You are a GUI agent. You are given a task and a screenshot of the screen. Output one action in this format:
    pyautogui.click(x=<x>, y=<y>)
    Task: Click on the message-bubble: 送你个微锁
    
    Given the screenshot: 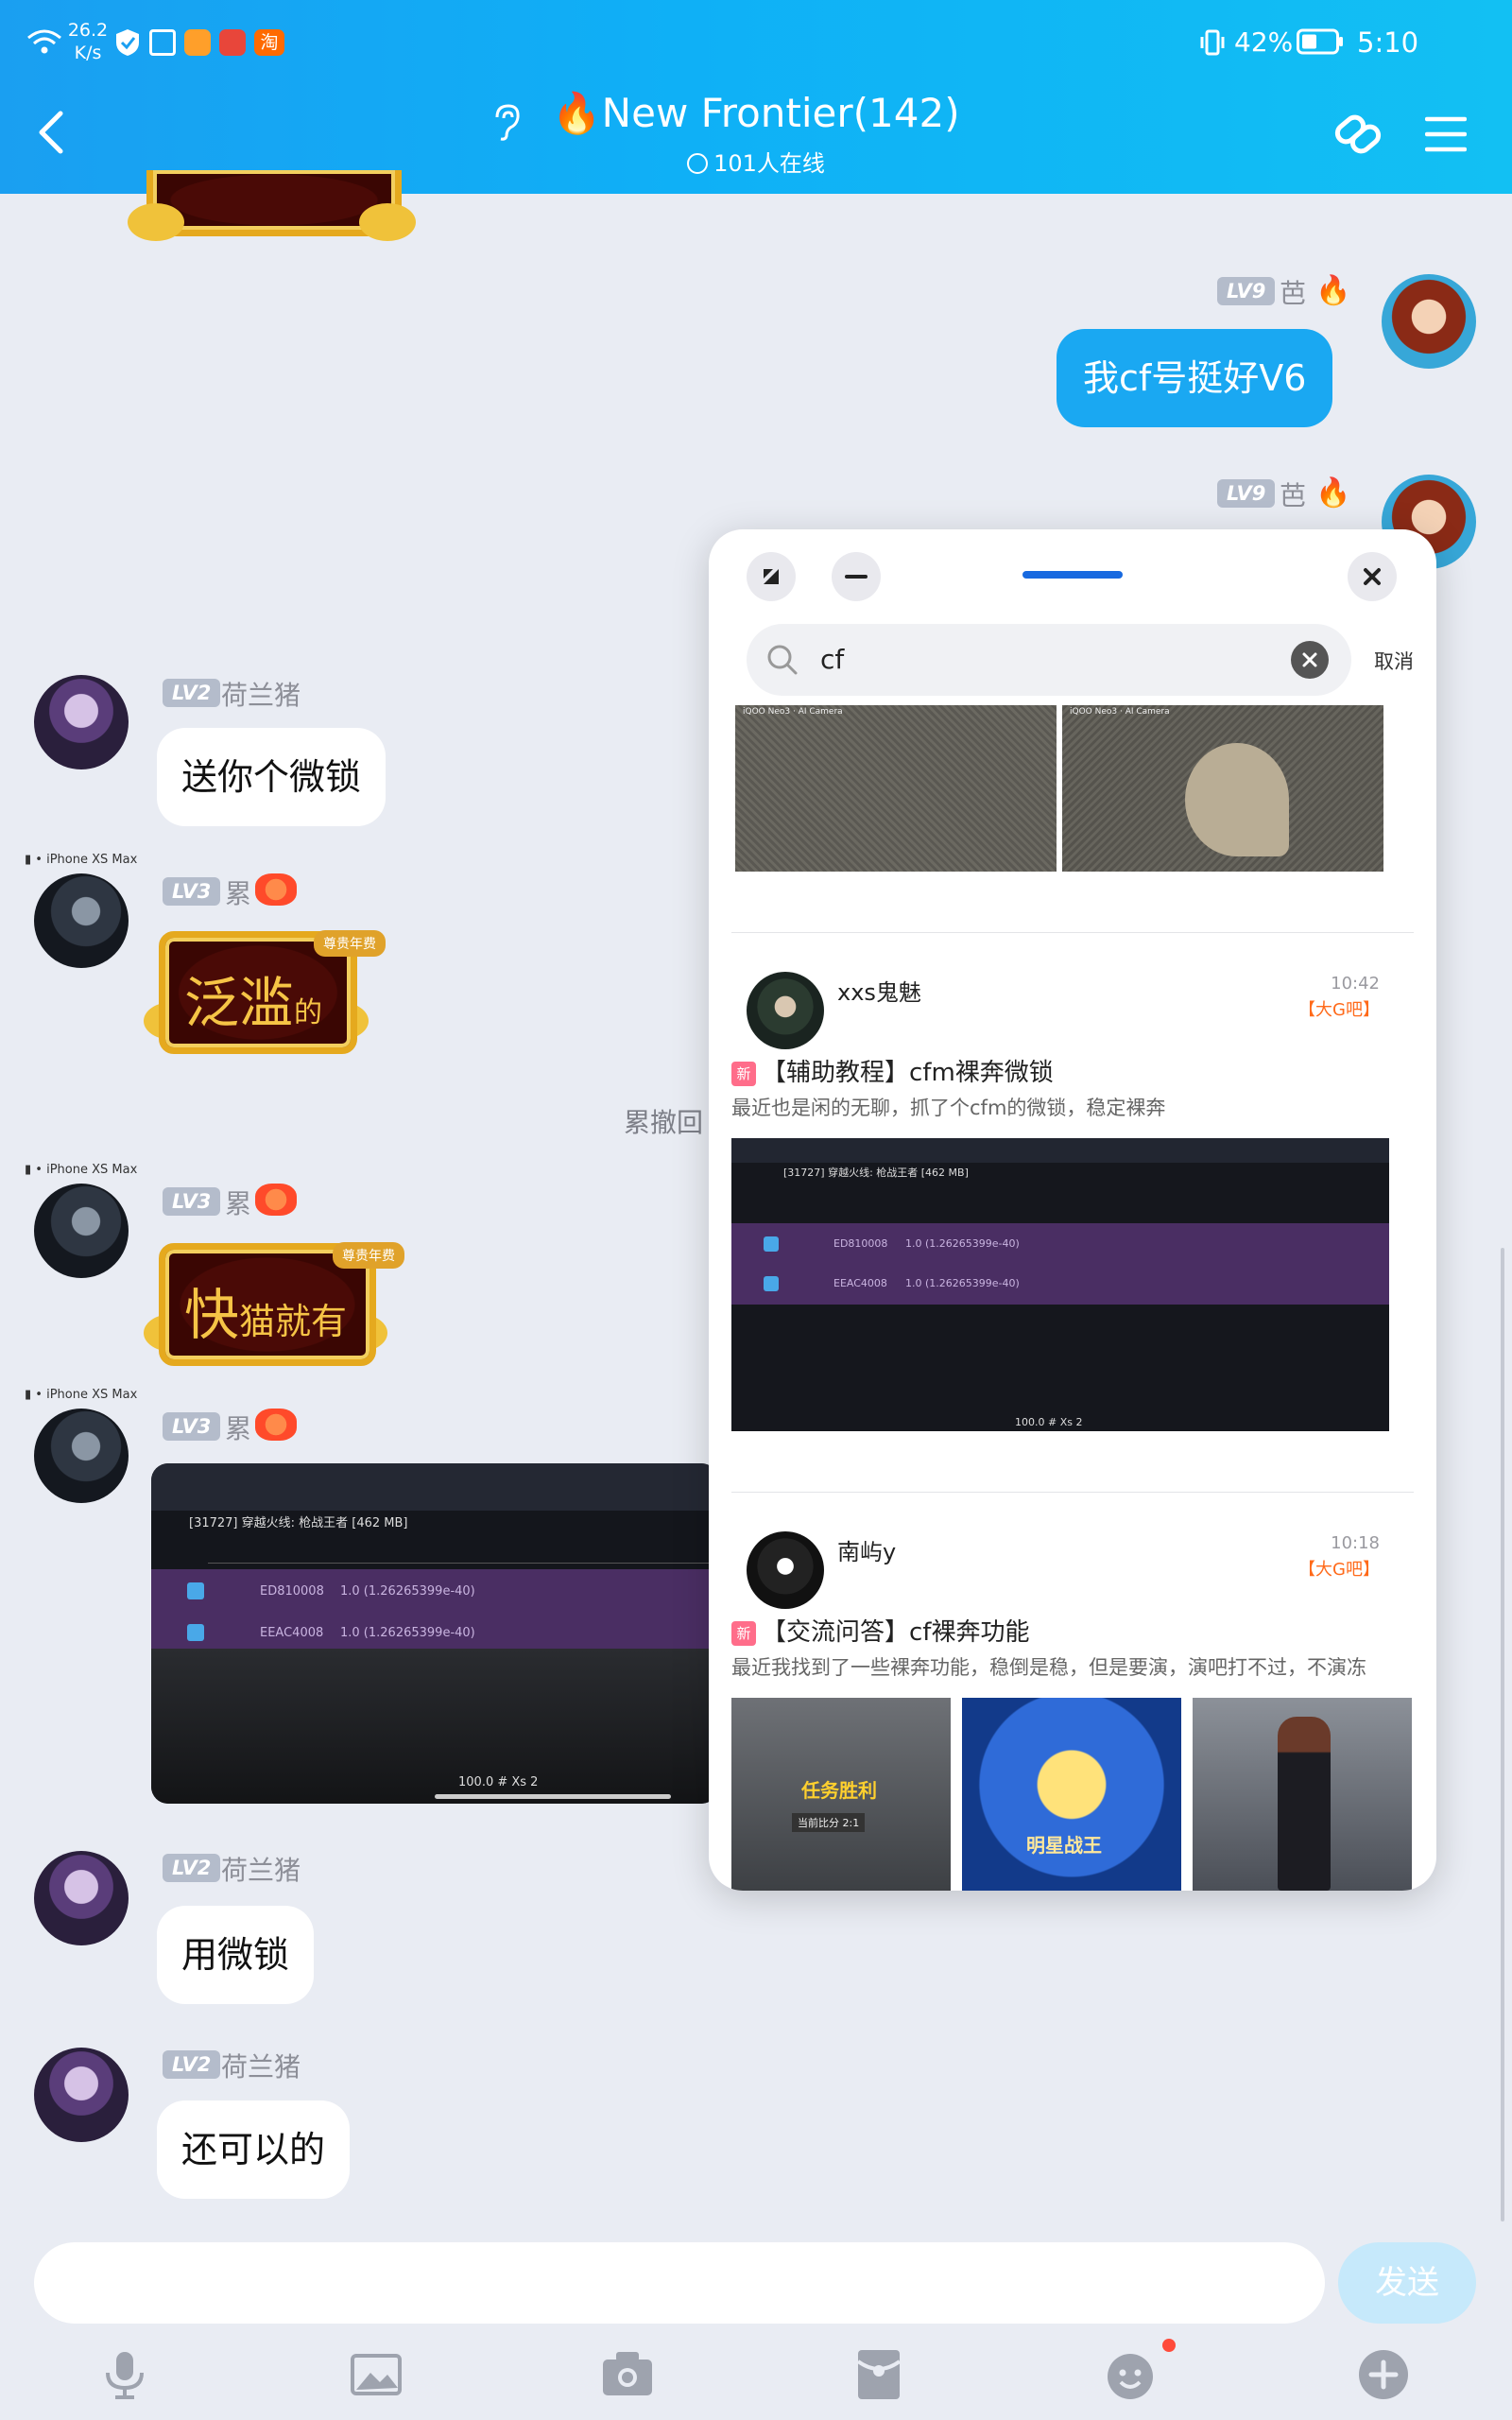 What is the action you would take?
    pyautogui.click(x=272, y=777)
    